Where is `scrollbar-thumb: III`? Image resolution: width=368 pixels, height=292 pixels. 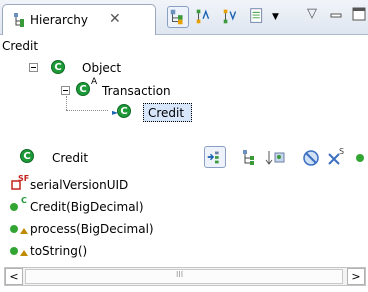 scrollbar-thumb: III is located at coordinates (184, 276).